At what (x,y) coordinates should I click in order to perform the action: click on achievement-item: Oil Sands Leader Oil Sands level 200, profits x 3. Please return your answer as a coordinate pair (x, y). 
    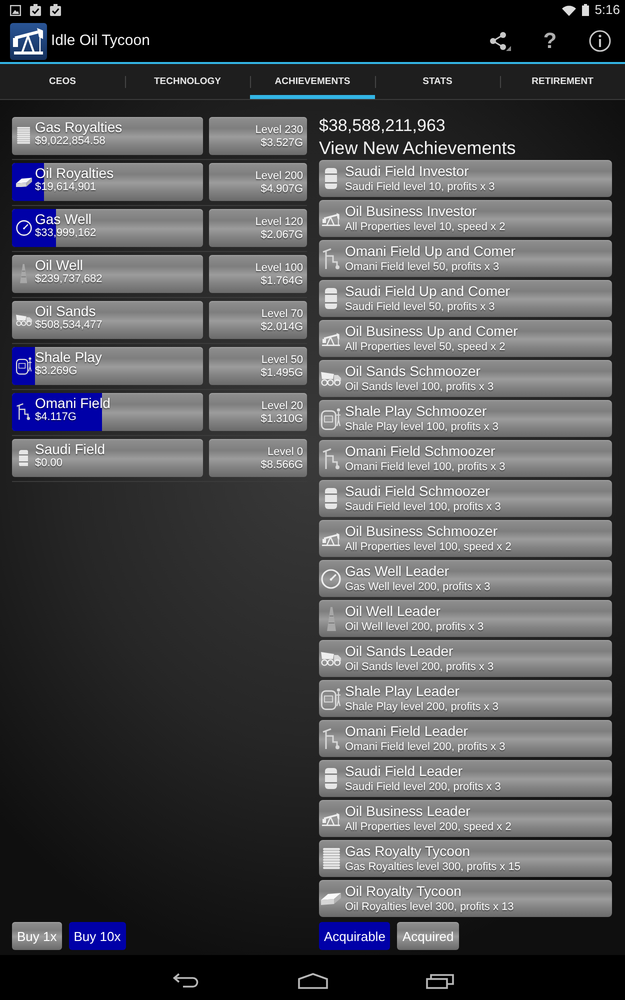
    Looking at the image, I should click on (465, 658).